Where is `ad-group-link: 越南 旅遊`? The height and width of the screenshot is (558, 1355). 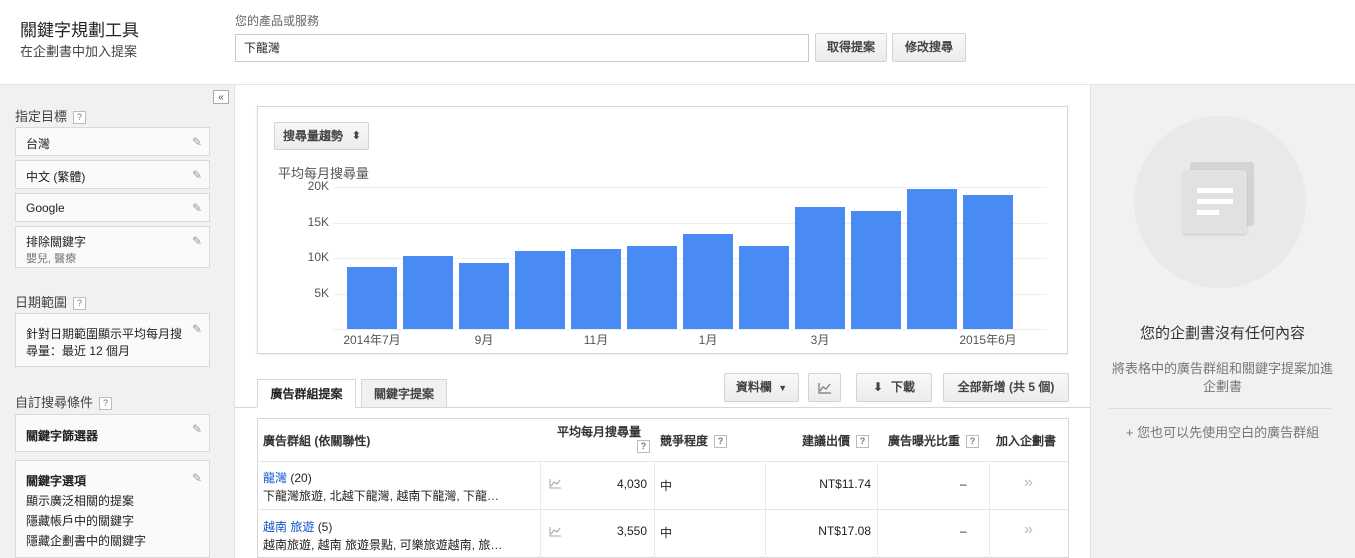 ad-group-link: 越南 旅遊 is located at coordinates (288, 527).